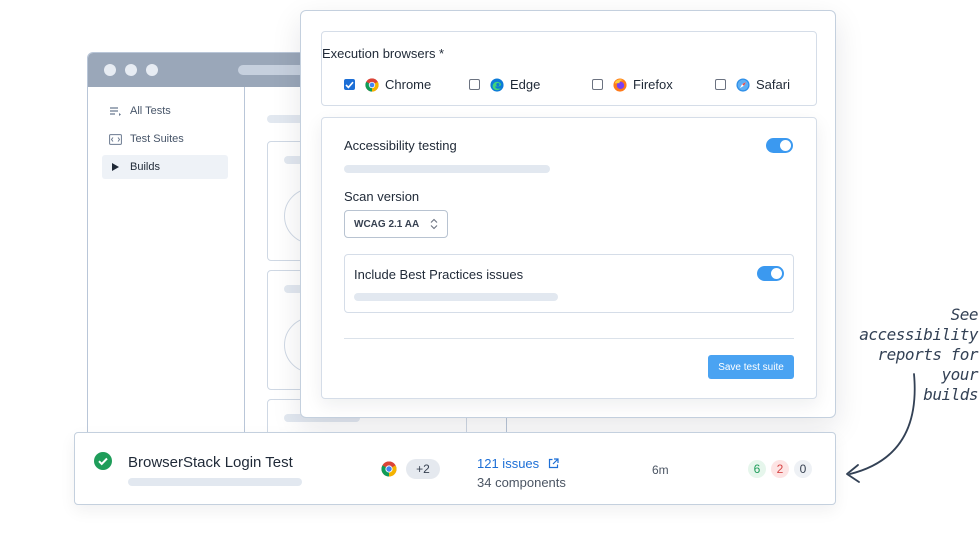 The image size is (980, 560). I want to click on check-circle-icon, so click(103, 461).